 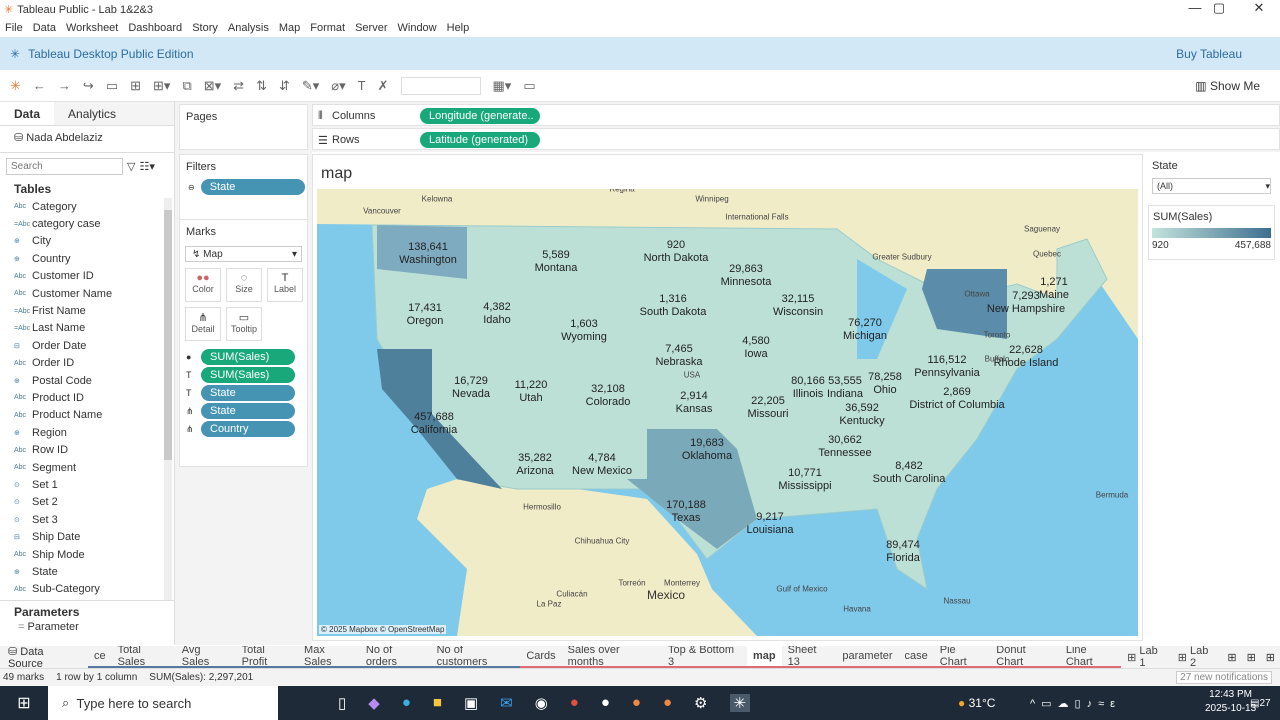 I want to click on state-label: 22,205 Missouri, so click(x=768, y=408).